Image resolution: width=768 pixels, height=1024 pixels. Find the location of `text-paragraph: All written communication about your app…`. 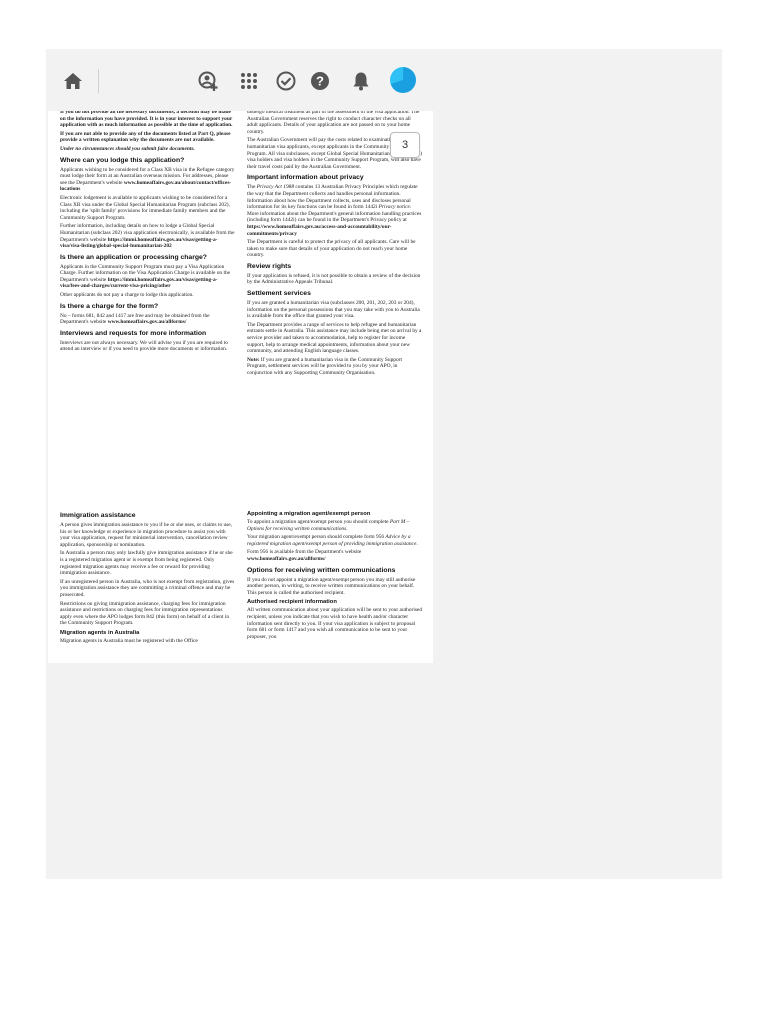

text-paragraph: All written communication about your app… is located at coordinates (335, 623).